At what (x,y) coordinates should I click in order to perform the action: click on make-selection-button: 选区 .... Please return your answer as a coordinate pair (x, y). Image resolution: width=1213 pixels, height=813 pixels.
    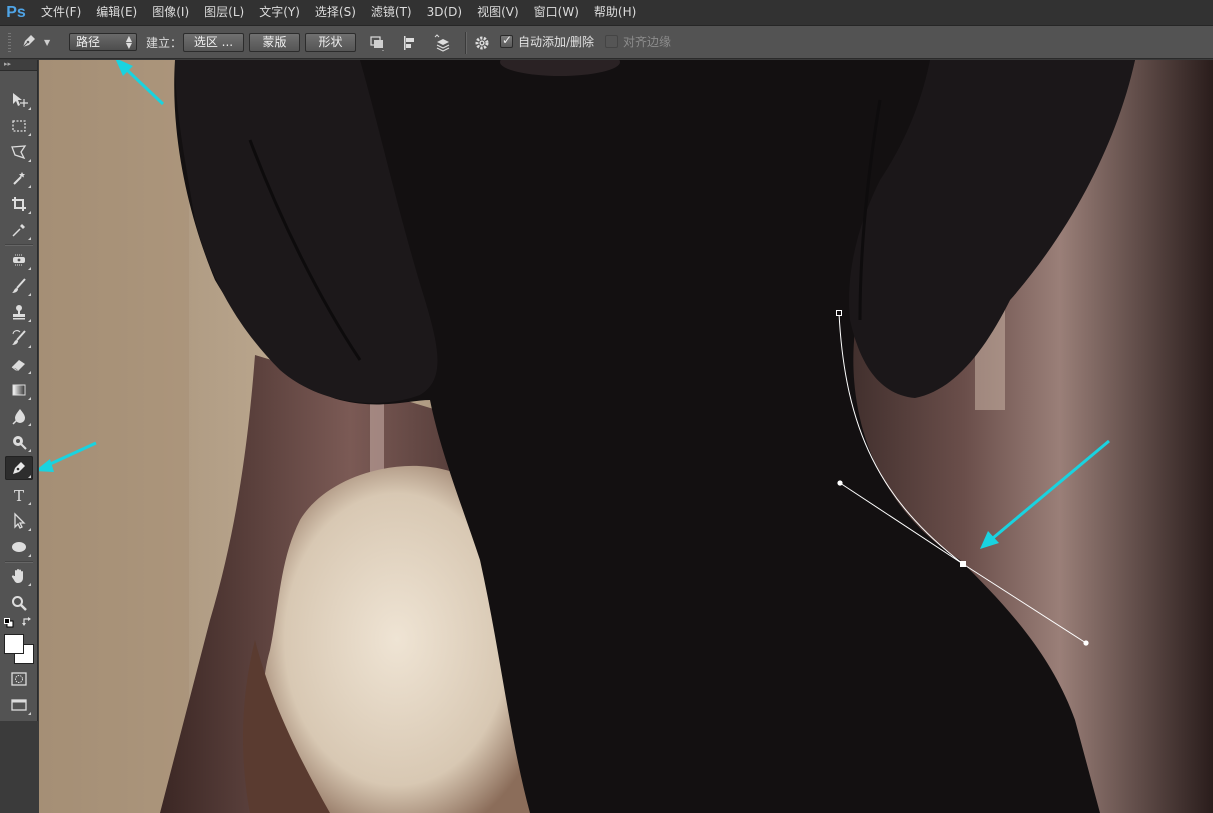
    Looking at the image, I should click on (213, 42).